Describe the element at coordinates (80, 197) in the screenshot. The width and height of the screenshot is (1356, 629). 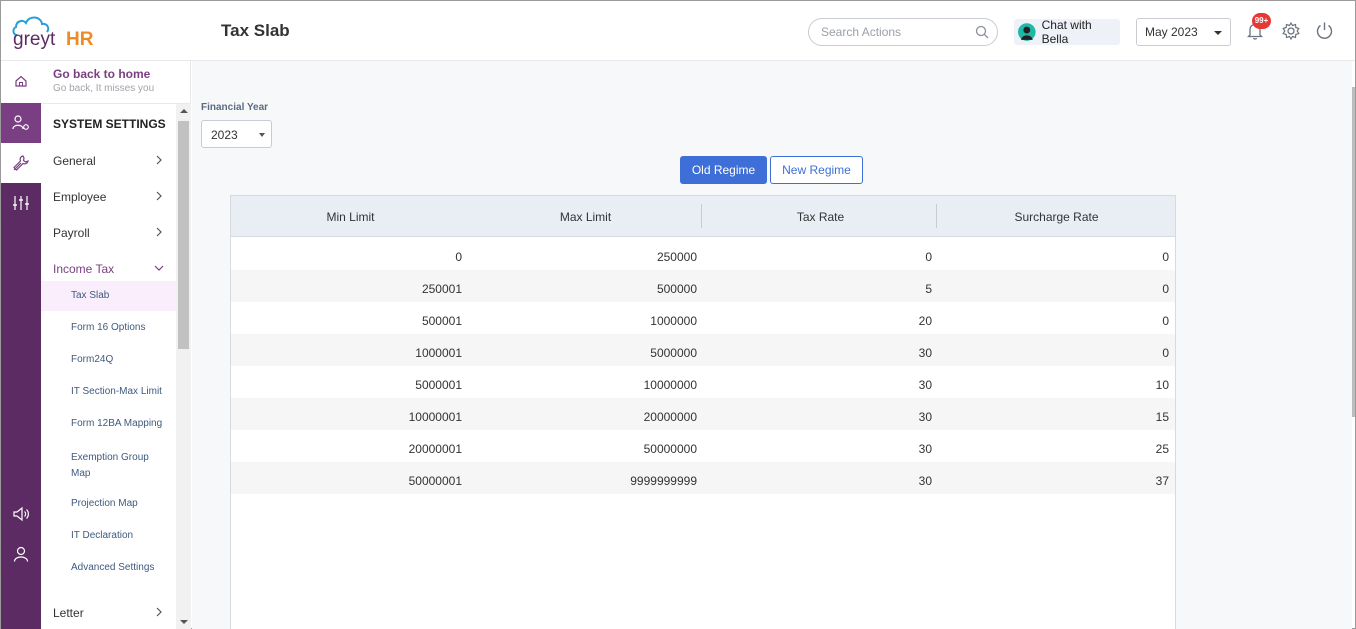
I see `sidebar-item-label: Employee` at that location.